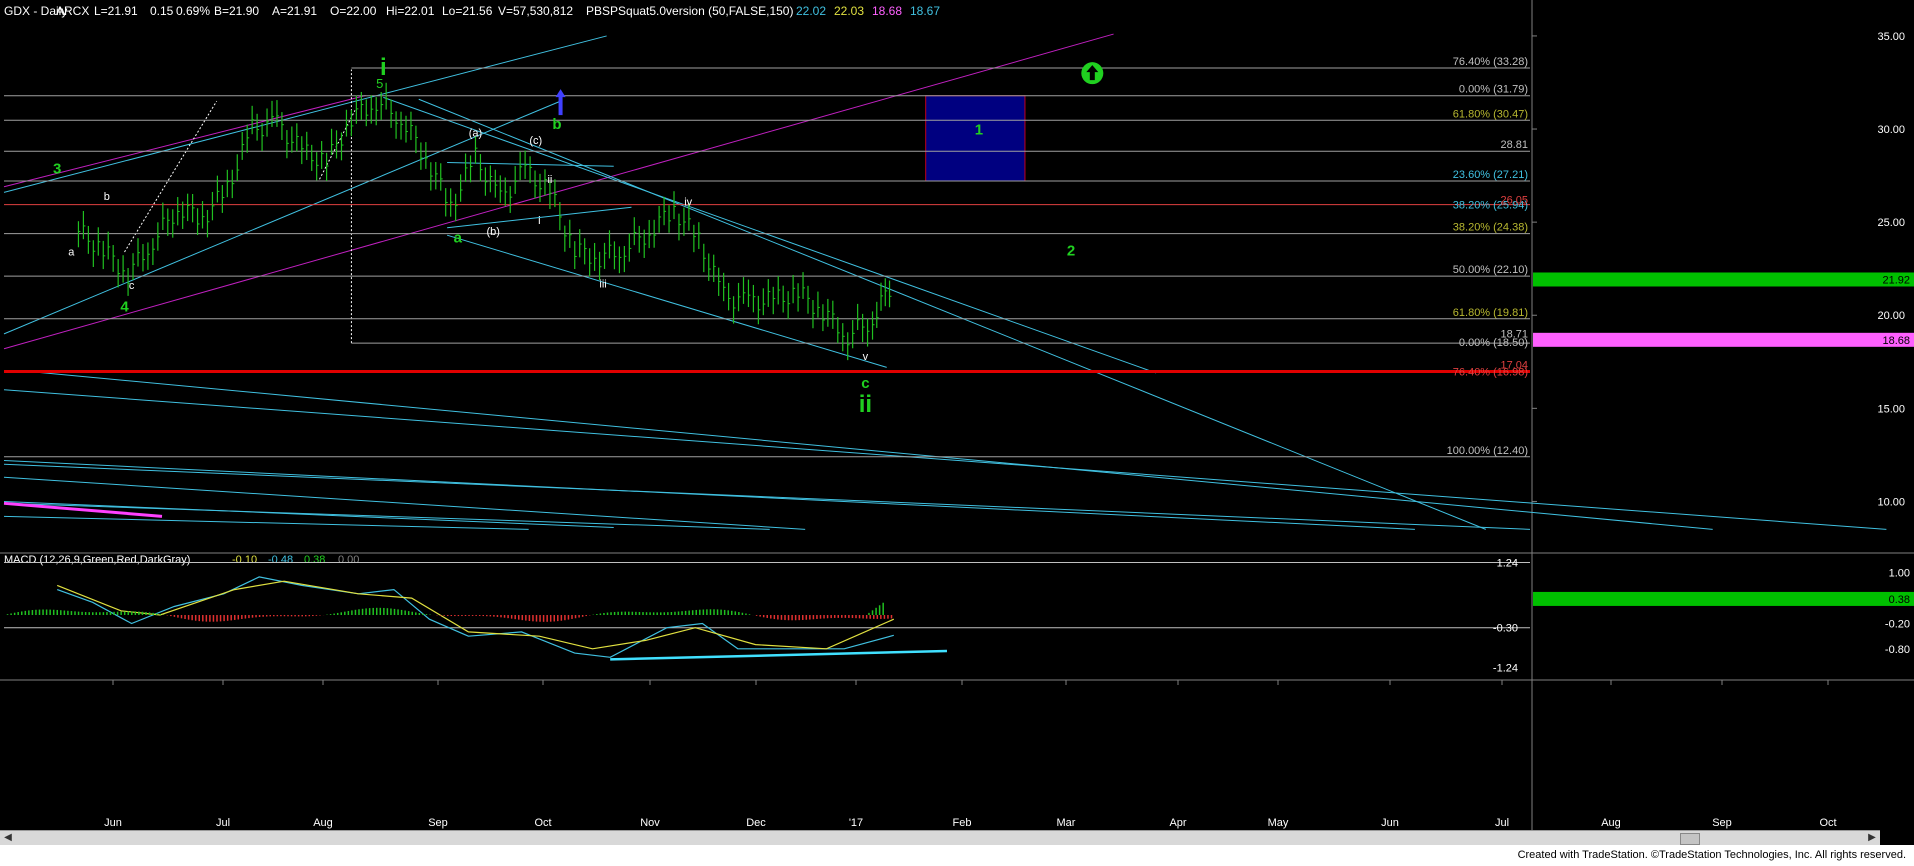 The image size is (1914, 866). Describe the element at coordinates (1490, 313) in the screenshot. I see `fib-level-label: 61.80% (19.81)` at that location.